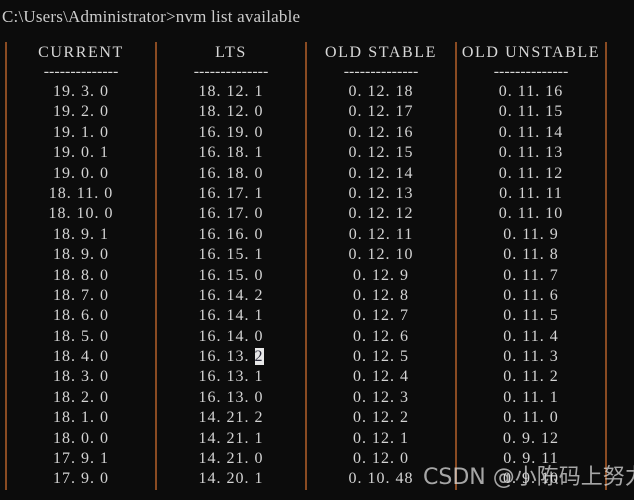 The image size is (634, 500). Describe the element at coordinates (81, 173) in the screenshot. I see `version-cell: 19. 0. 0` at that location.